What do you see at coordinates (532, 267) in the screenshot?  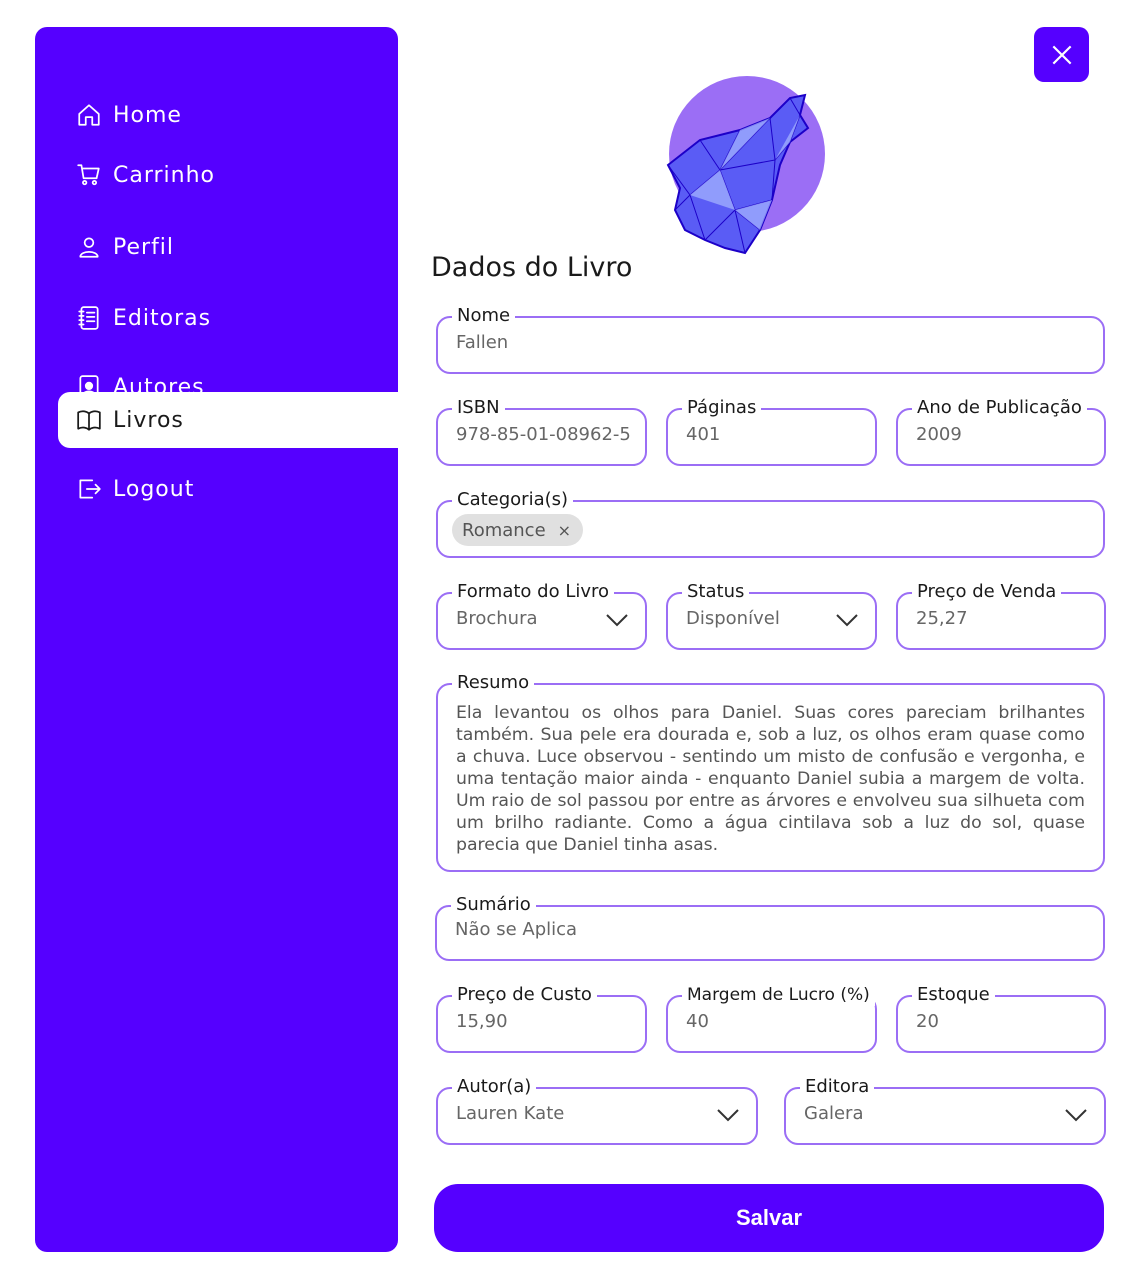 I see `page-title: Dados do Livro` at bounding box center [532, 267].